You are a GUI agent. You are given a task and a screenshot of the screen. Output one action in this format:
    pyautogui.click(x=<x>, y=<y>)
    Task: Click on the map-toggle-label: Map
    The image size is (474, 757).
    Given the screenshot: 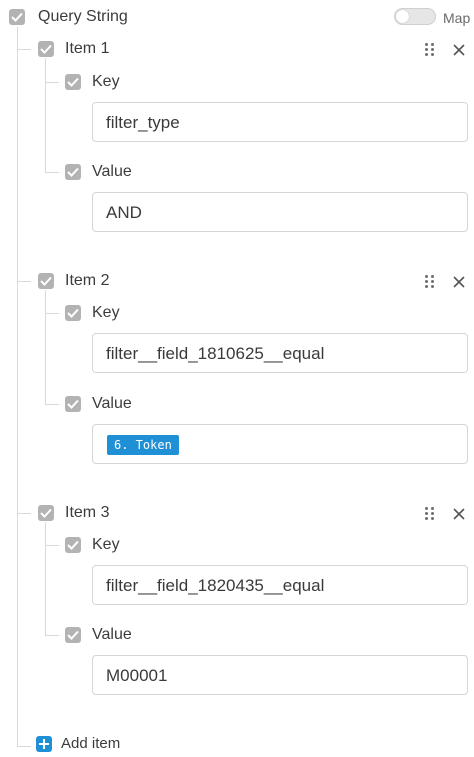 What is the action you would take?
    pyautogui.click(x=457, y=18)
    